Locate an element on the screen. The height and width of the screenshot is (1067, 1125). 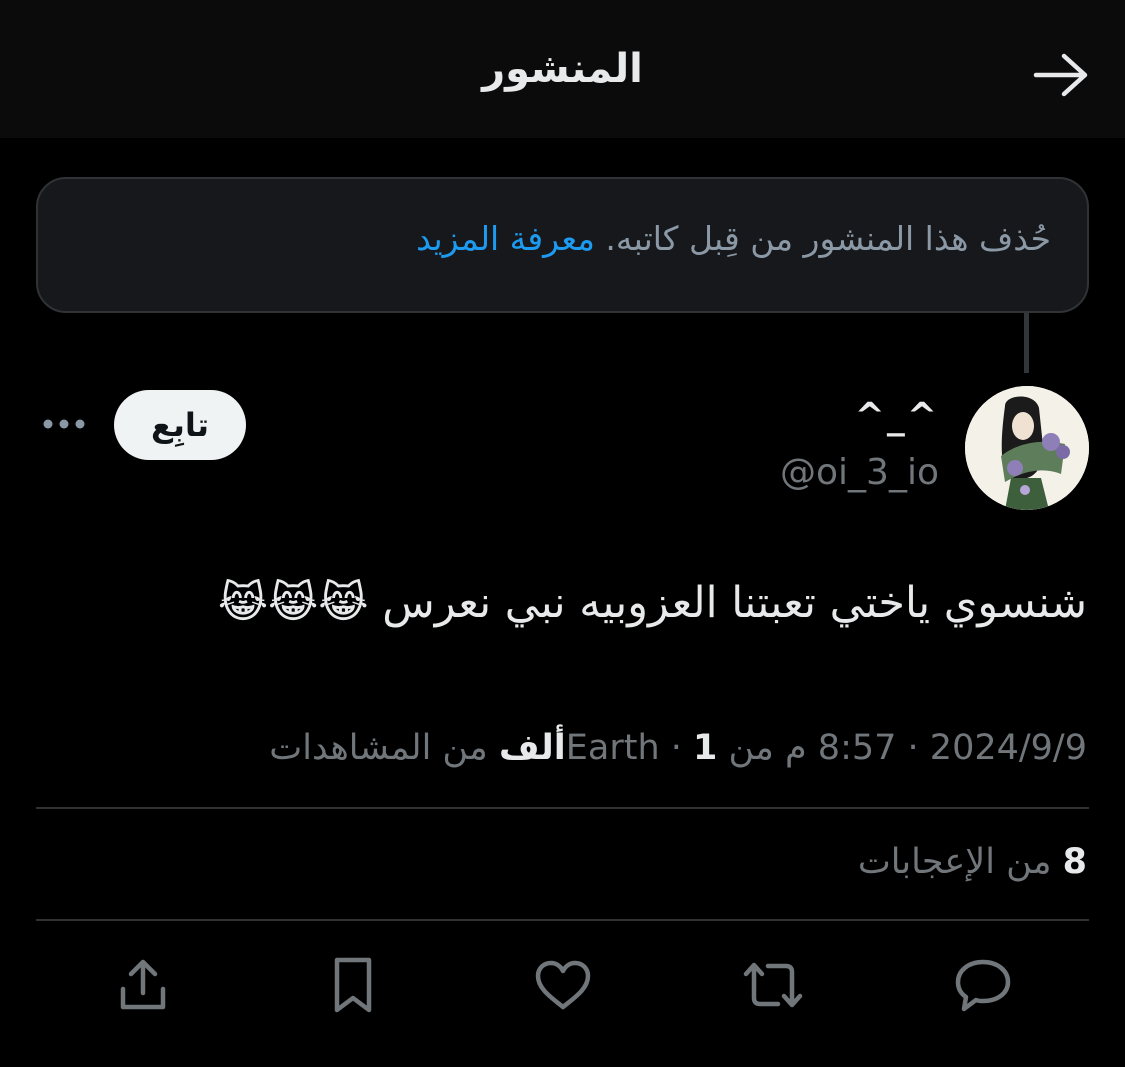
avatar is located at coordinates (1027, 448).